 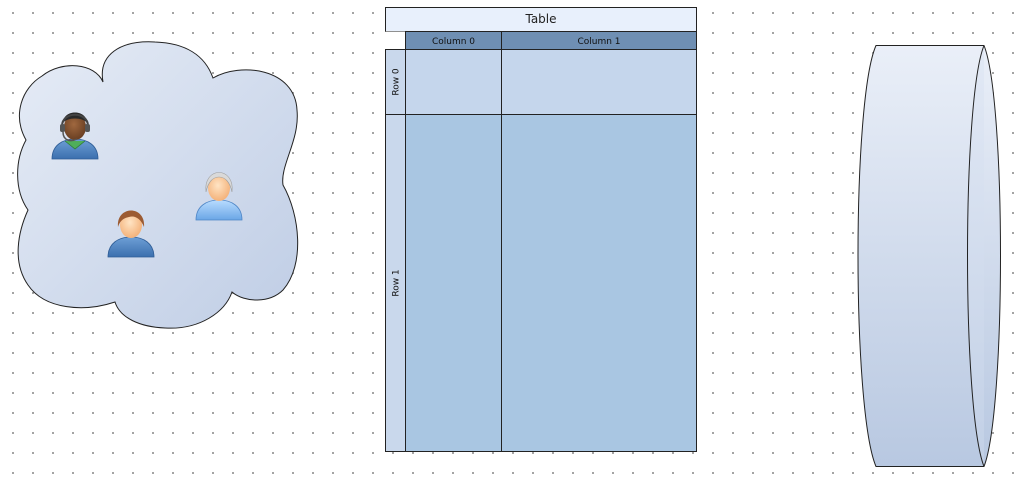 I want to click on table-cell-r1-c0, so click(x=453, y=283).